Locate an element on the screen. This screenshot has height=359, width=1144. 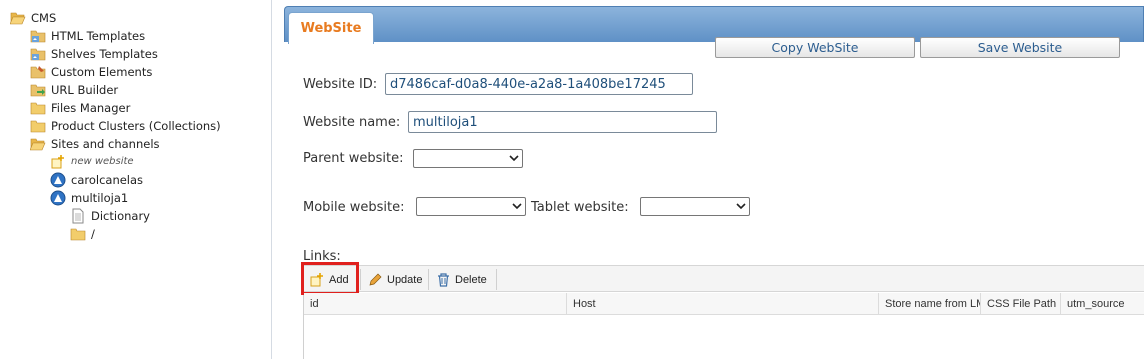
tree-item-root-folder: / is located at coordinates (82, 234).